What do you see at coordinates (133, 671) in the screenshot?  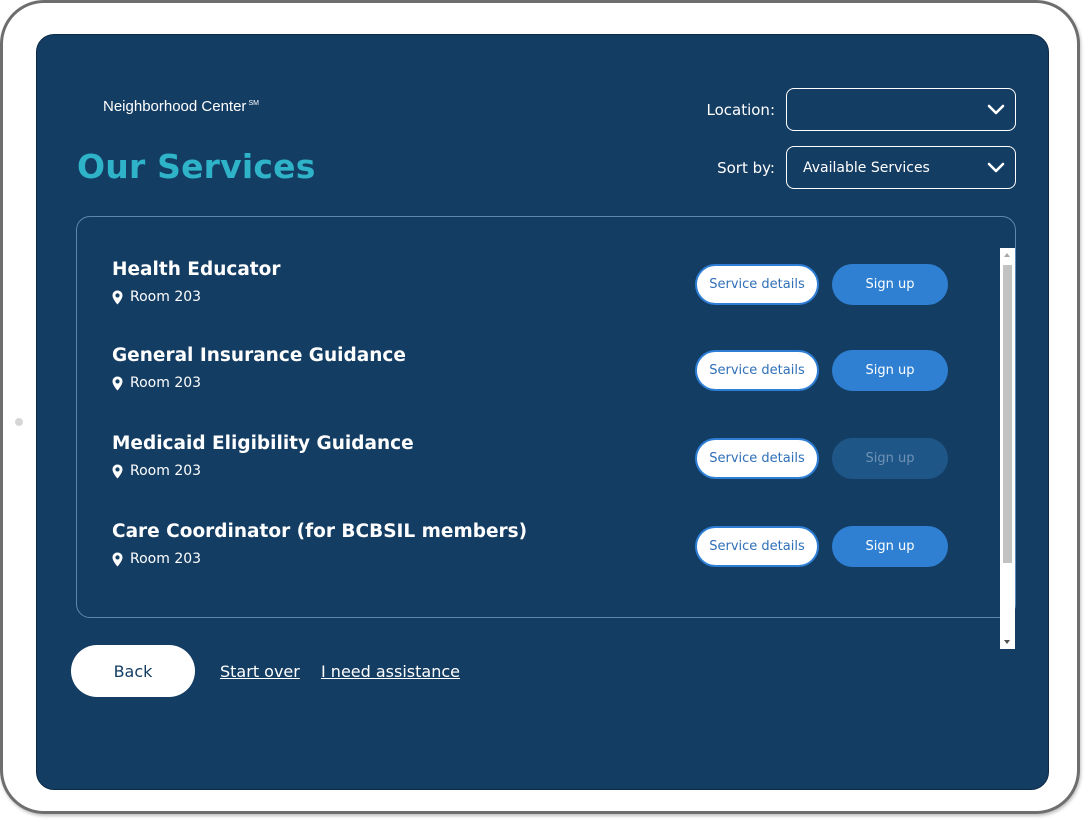 I see `back-button: Back` at bounding box center [133, 671].